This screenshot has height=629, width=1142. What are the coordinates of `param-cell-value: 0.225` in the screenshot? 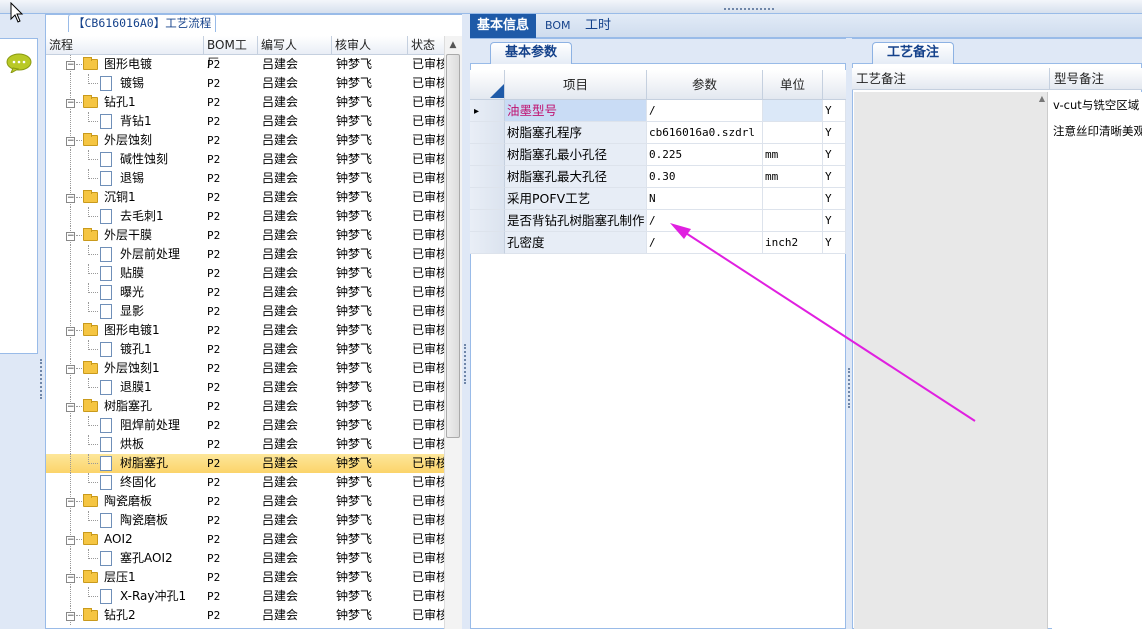 It's located at (705, 155).